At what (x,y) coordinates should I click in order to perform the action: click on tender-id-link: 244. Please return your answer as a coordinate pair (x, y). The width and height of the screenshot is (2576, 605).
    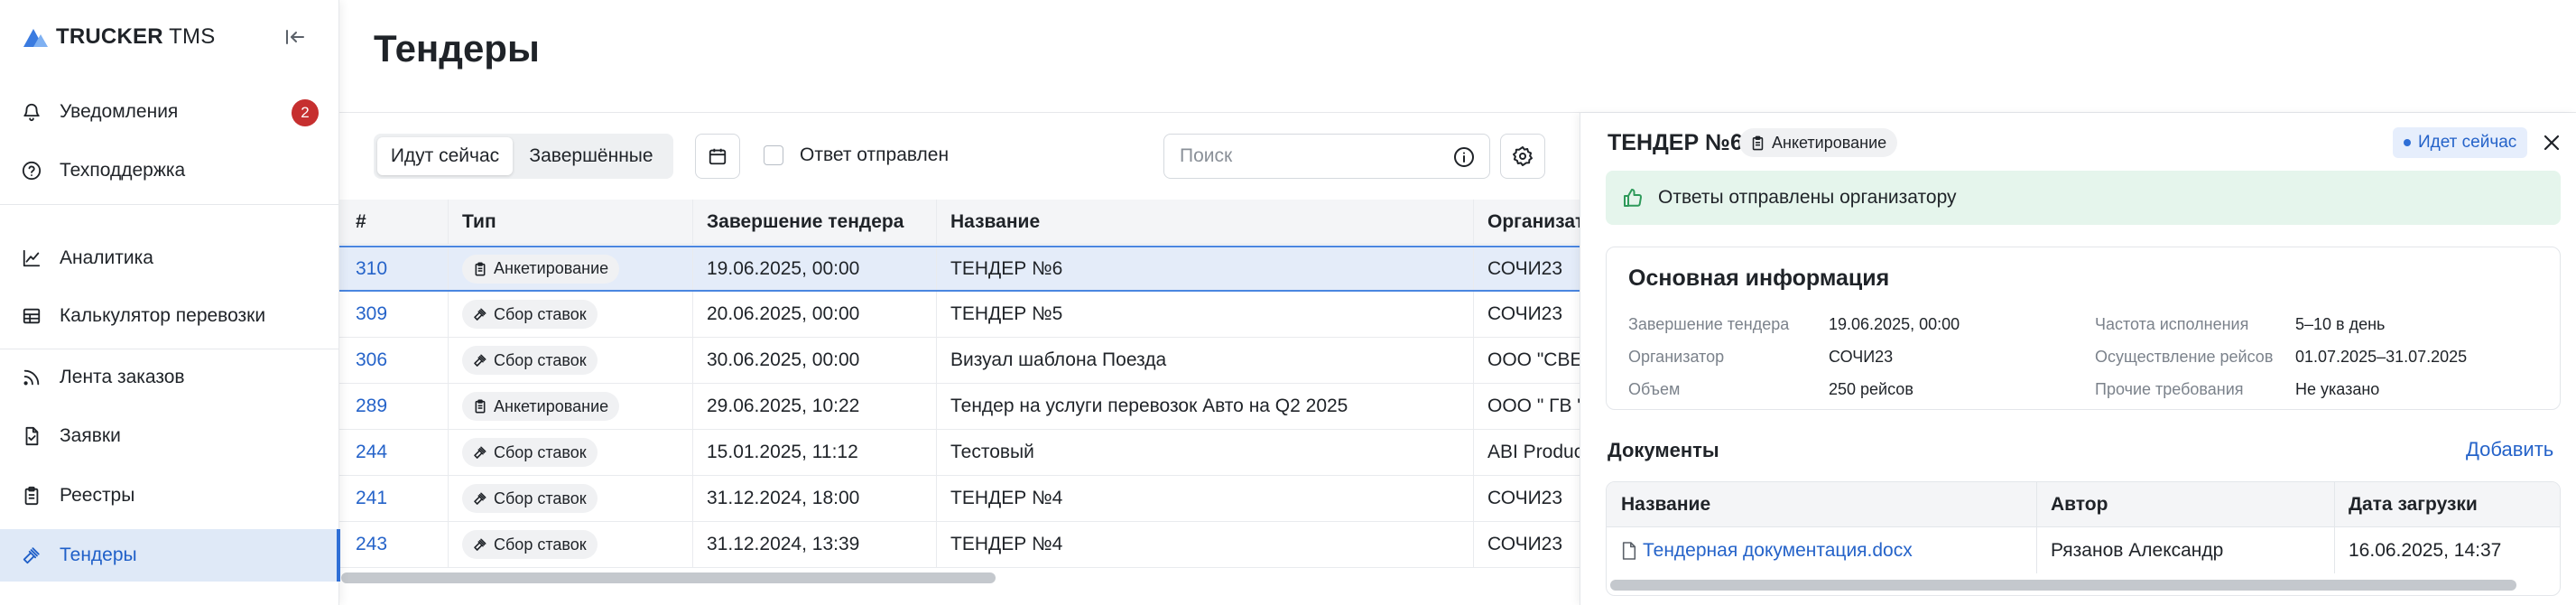
    Looking at the image, I should click on (371, 453).